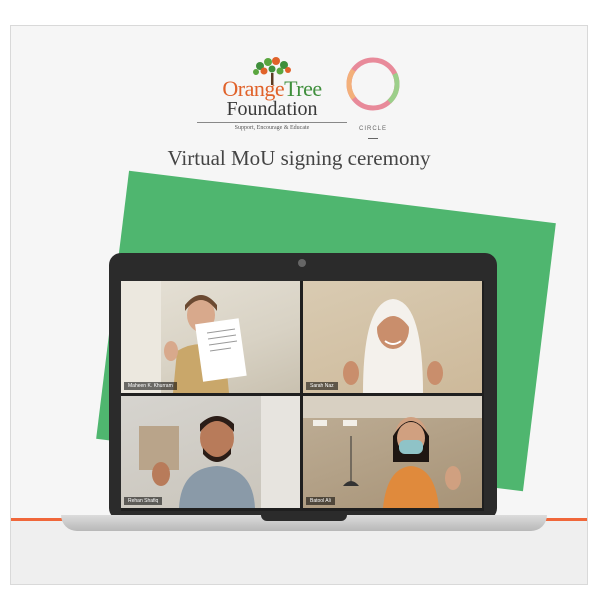  What do you see at coordinates (304, 518) in the screenshot?
I see `laptop-notch` at bounding box center [304, 518].